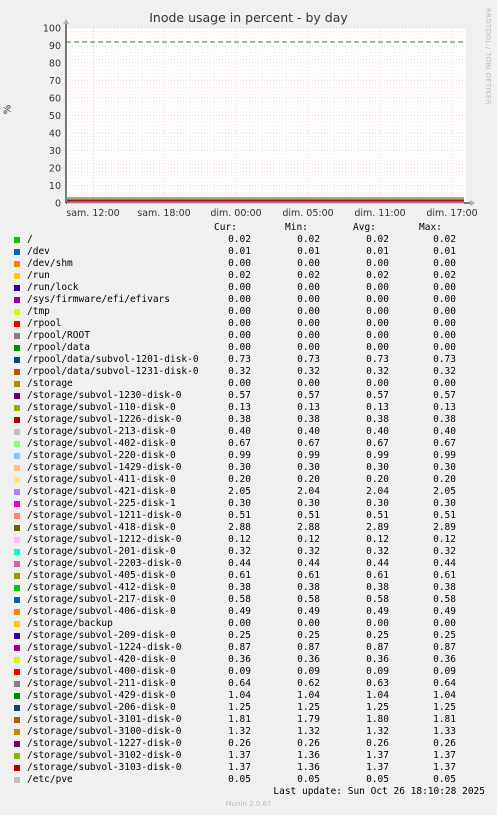 The height and width of the screenshot is (815, 497). I want to click on legend-max-value: 0.12, so click(444, 539).